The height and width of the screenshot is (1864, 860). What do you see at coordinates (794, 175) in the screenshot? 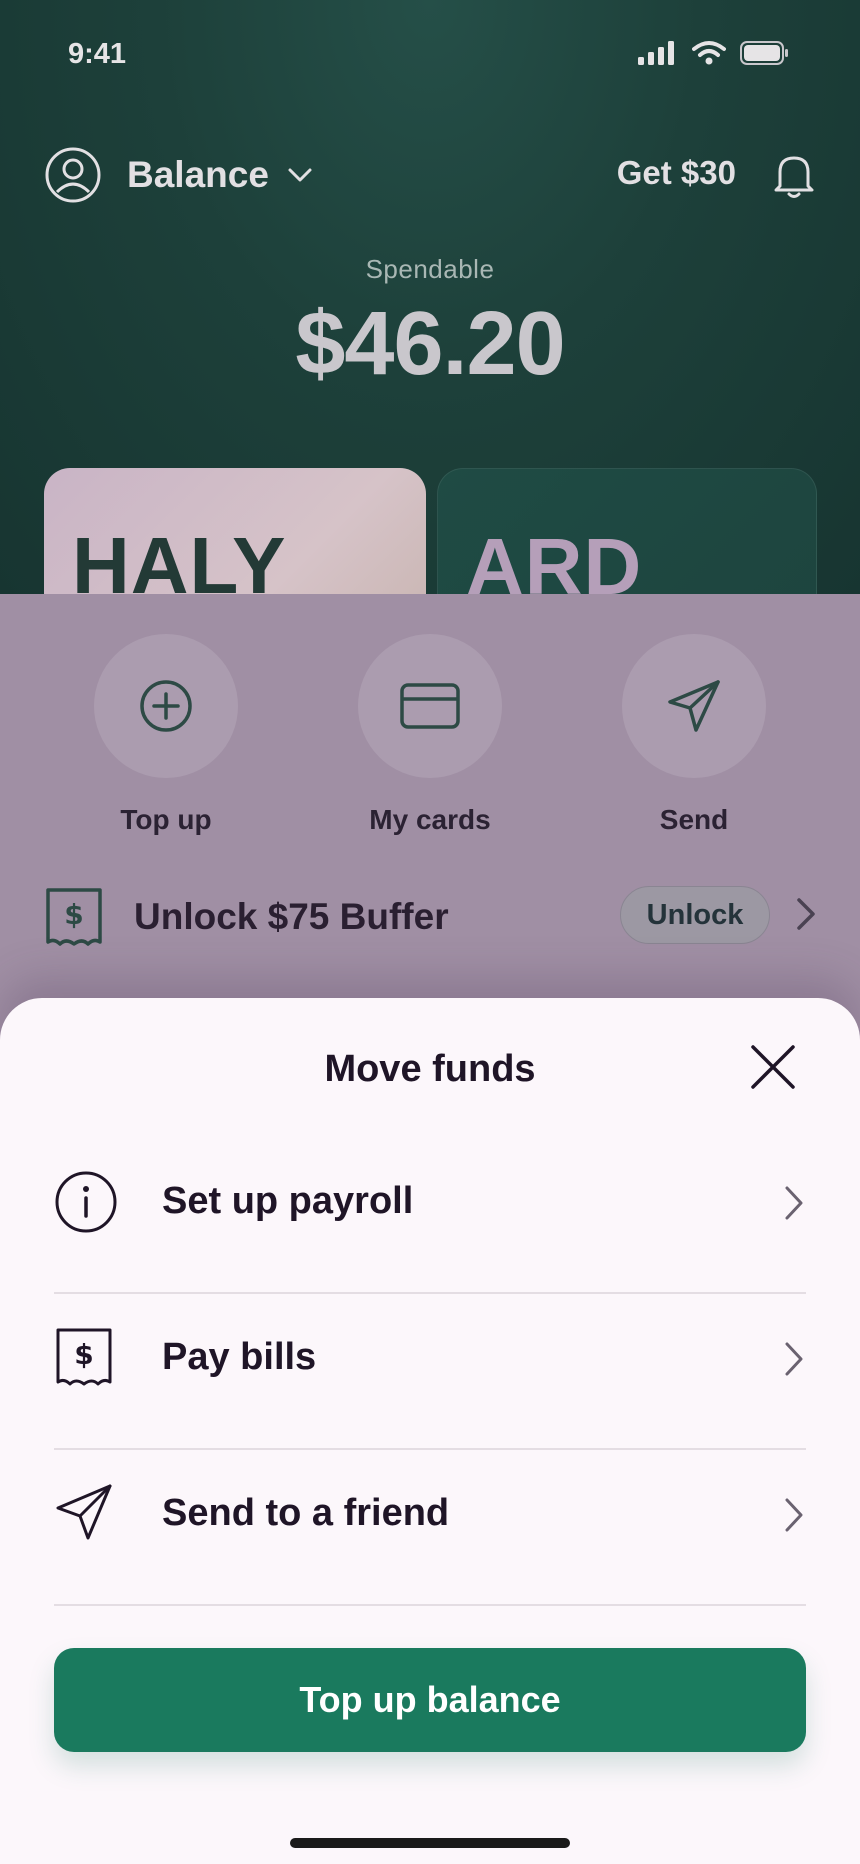
I see `bell-icon` at bounding box center [794, 175].